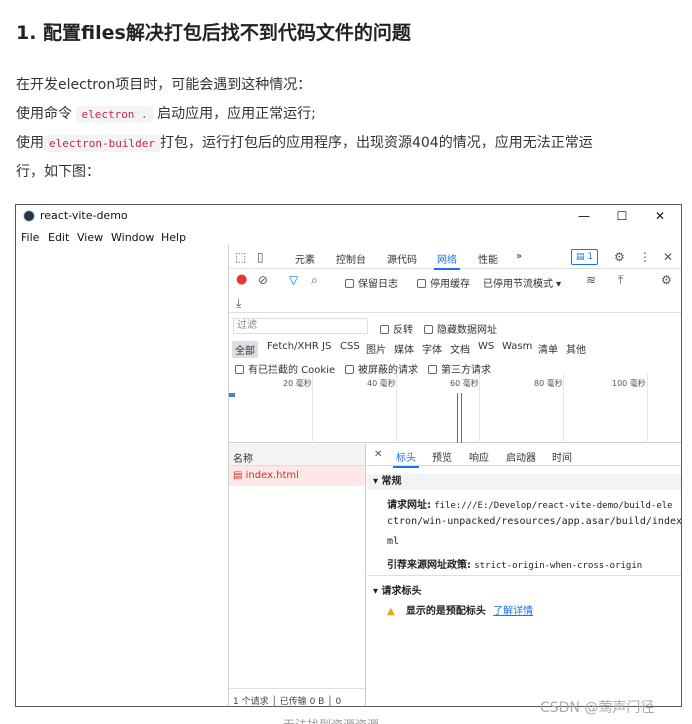 The image size is (692, 724). Describe the element at coordinates (403, 330) in the screenshot. I see `invert-label: 反转` at that location.